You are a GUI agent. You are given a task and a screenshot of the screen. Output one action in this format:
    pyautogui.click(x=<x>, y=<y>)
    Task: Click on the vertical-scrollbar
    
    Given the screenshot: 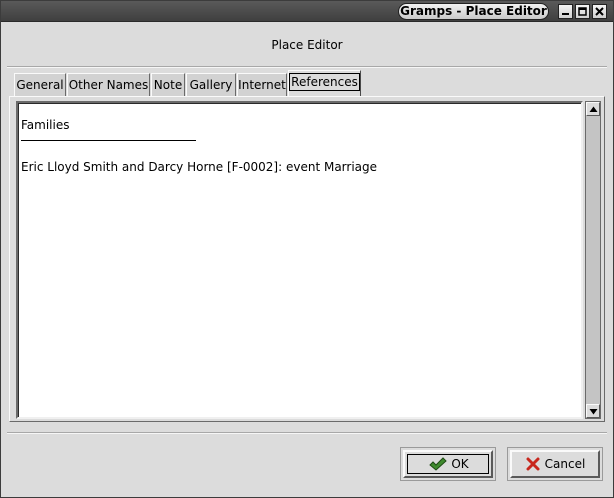 What is the action you would take?
    pyautogui.click(x=593, y=260)
    